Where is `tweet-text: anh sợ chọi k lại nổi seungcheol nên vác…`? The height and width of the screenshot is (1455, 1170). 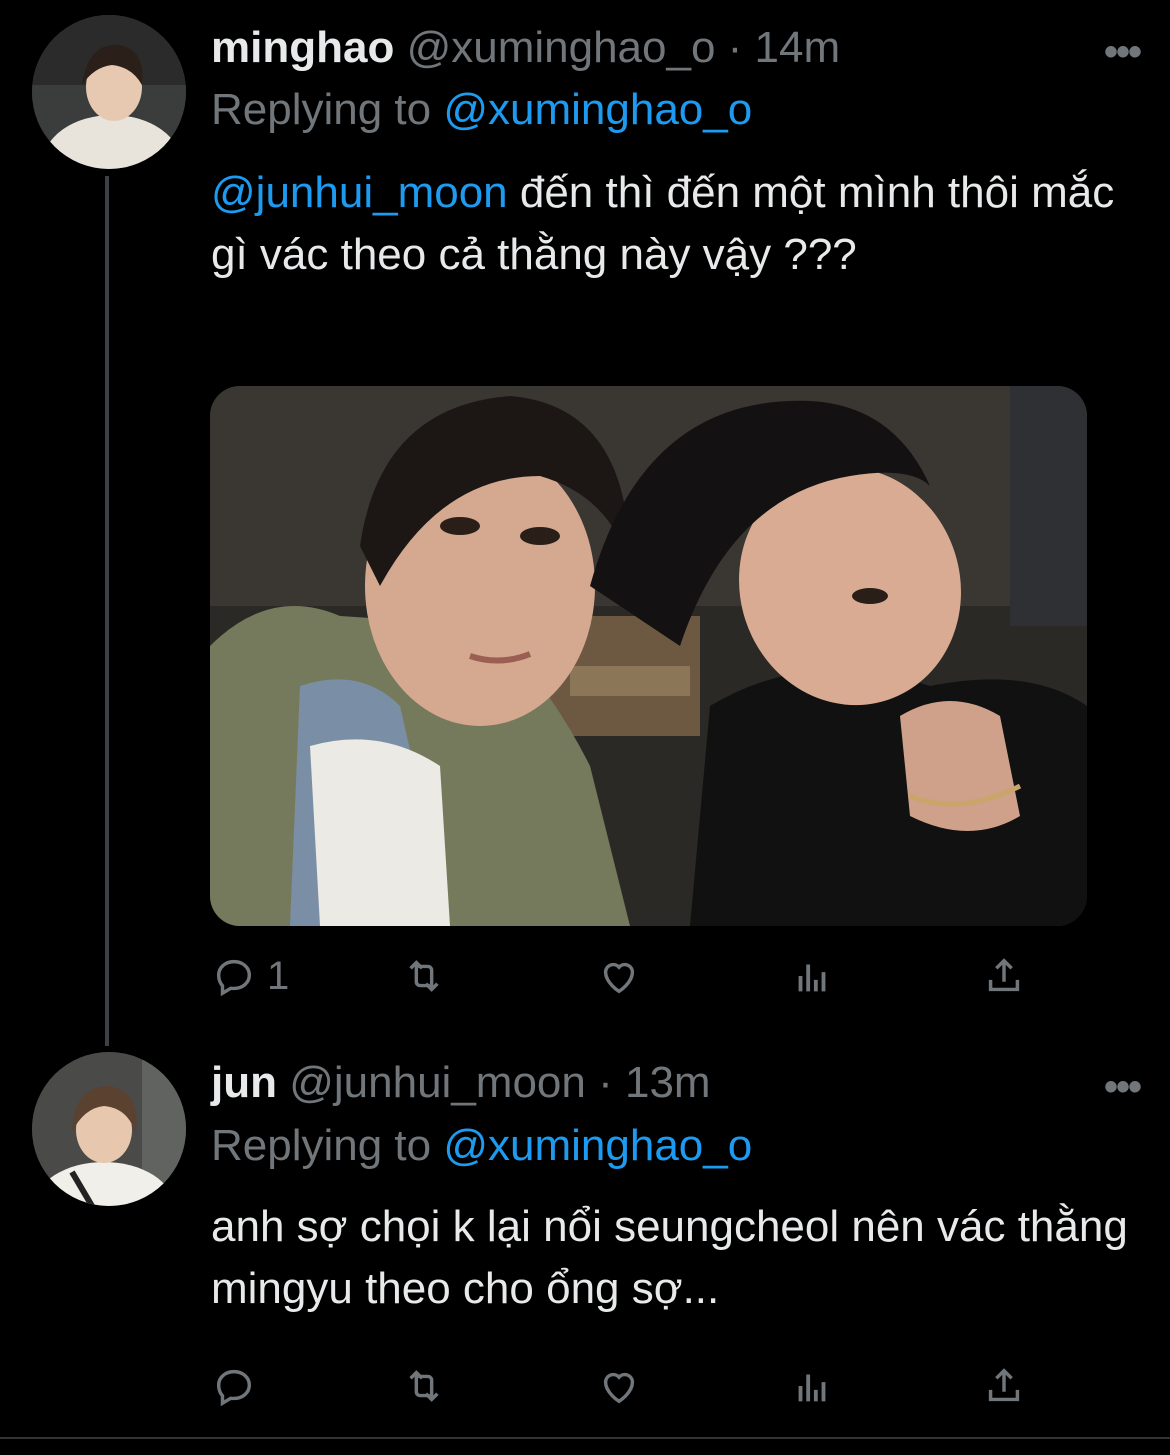
tweet-text: anh sợ chọi k lại nổi seungcheol nên vác… is located at coordinates (676, 1258).